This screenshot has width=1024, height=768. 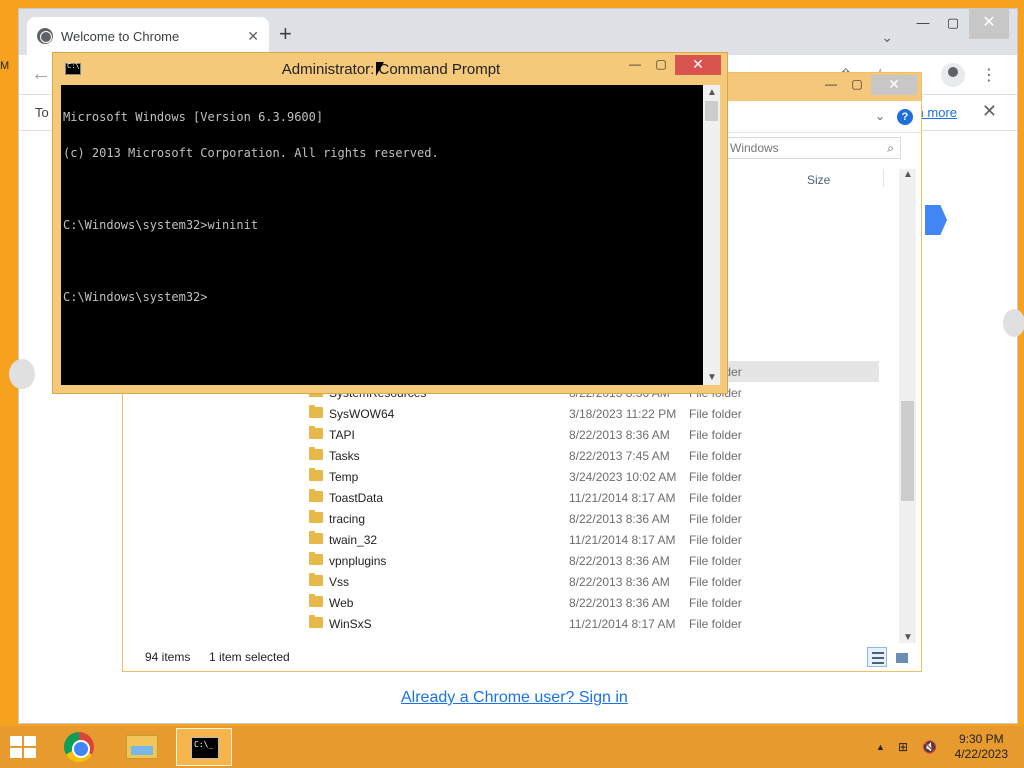 I want to click on explorer-maximize-button: ▢, so click(x=857, y=85).